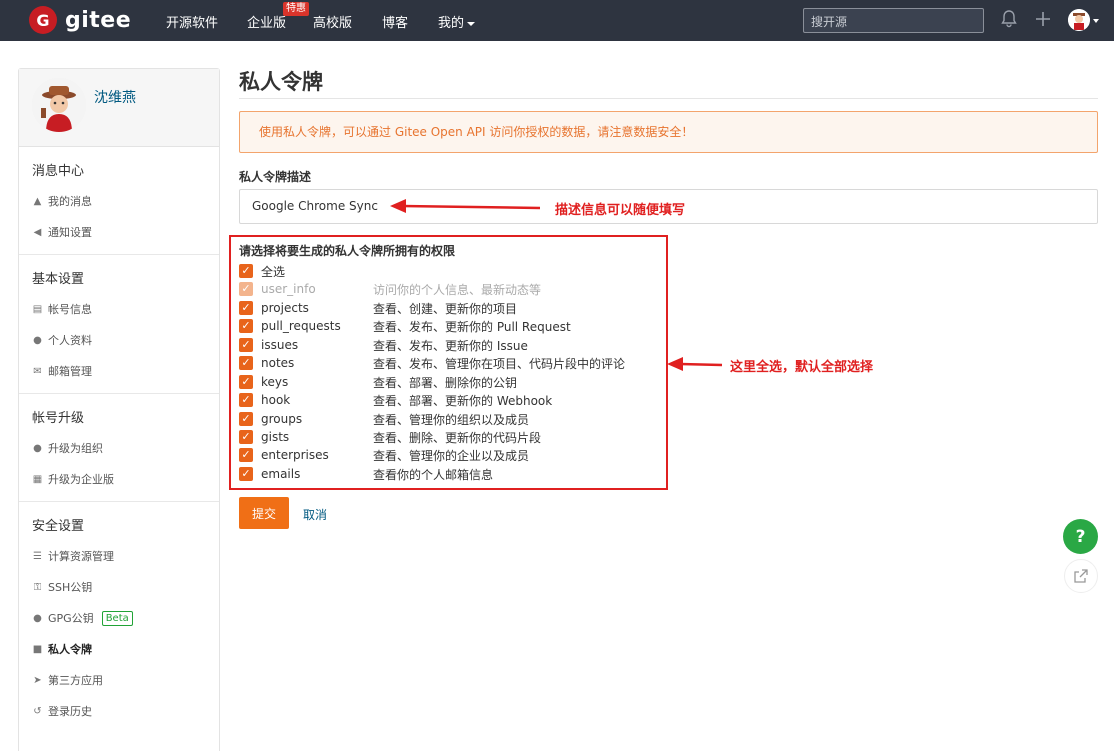 This screenshot has width=1114, height=751. I want to click on title-divider, so click(668, 98).